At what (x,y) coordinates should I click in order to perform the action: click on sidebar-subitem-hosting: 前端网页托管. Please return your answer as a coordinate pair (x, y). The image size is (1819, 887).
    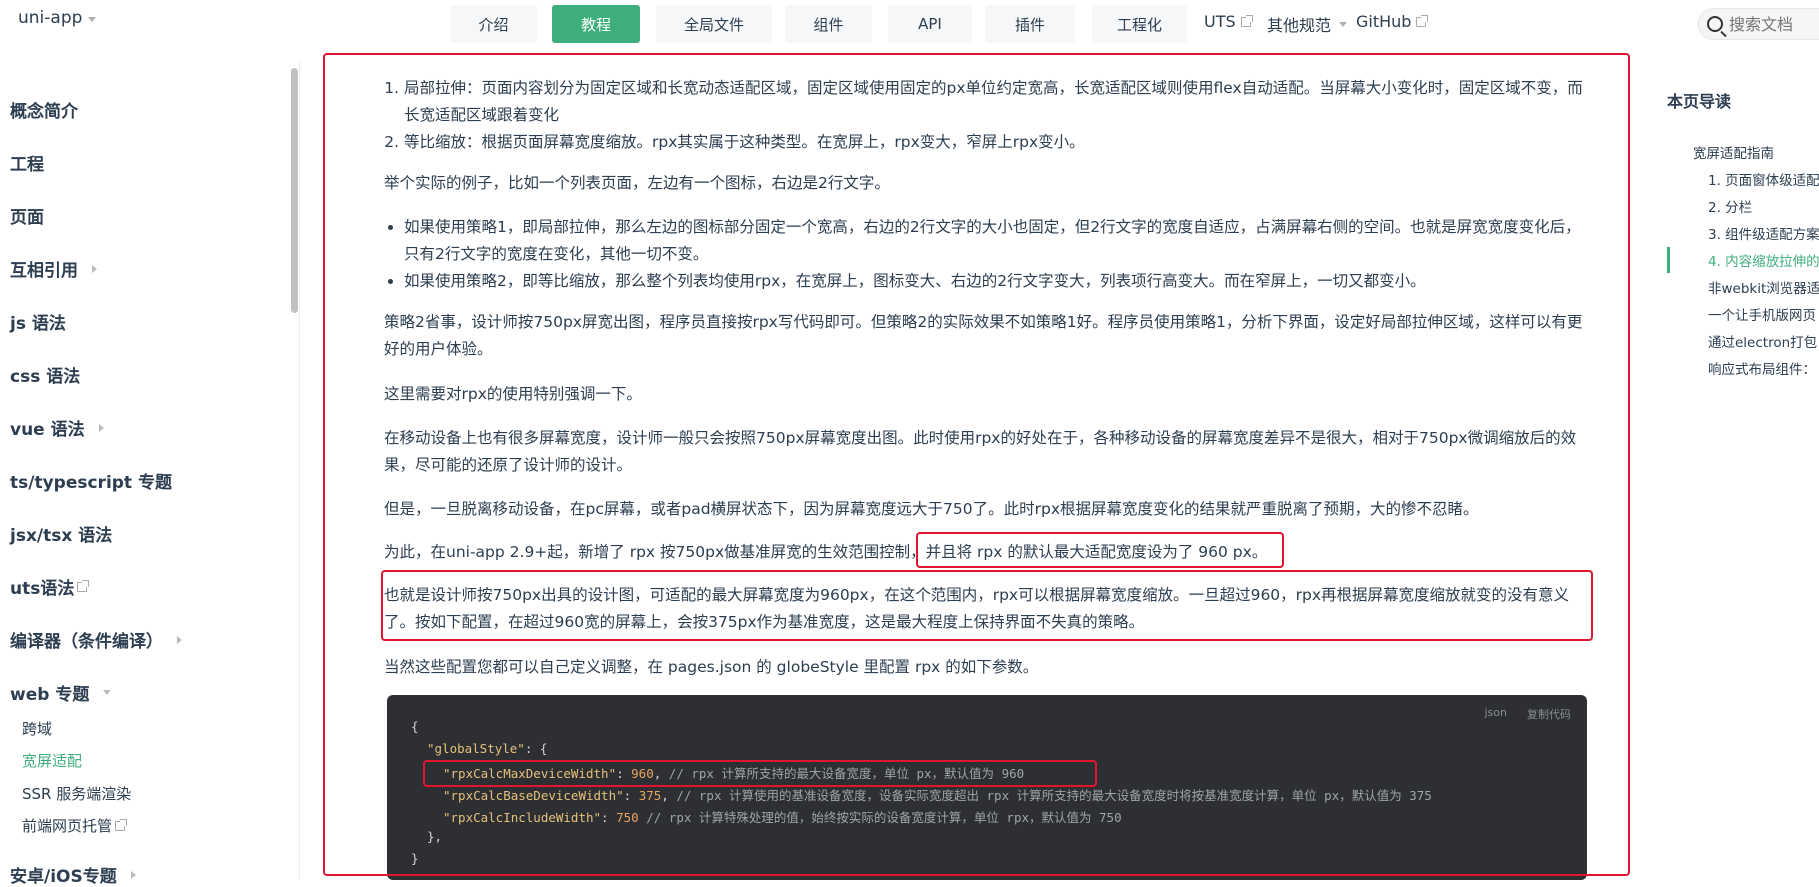
    Looking at the image, I should click on (75, 825).